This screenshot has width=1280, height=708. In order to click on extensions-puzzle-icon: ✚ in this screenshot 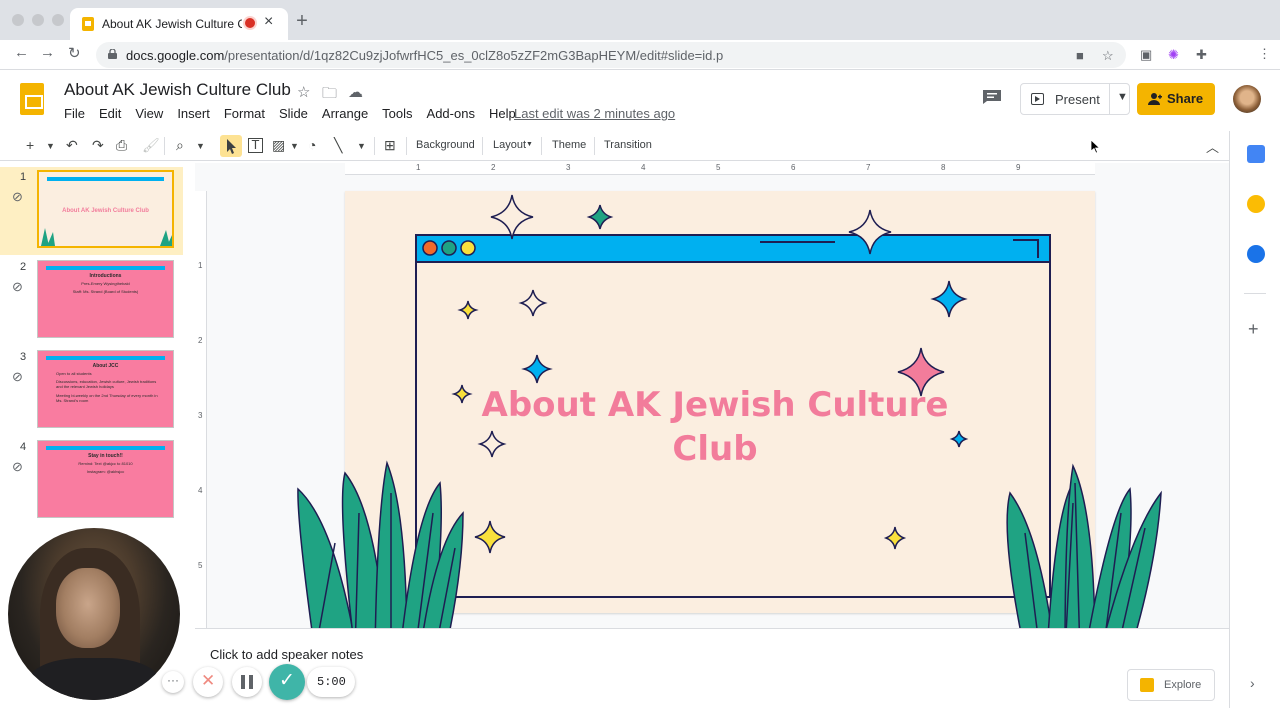, I will do `click(1201, 55)`.